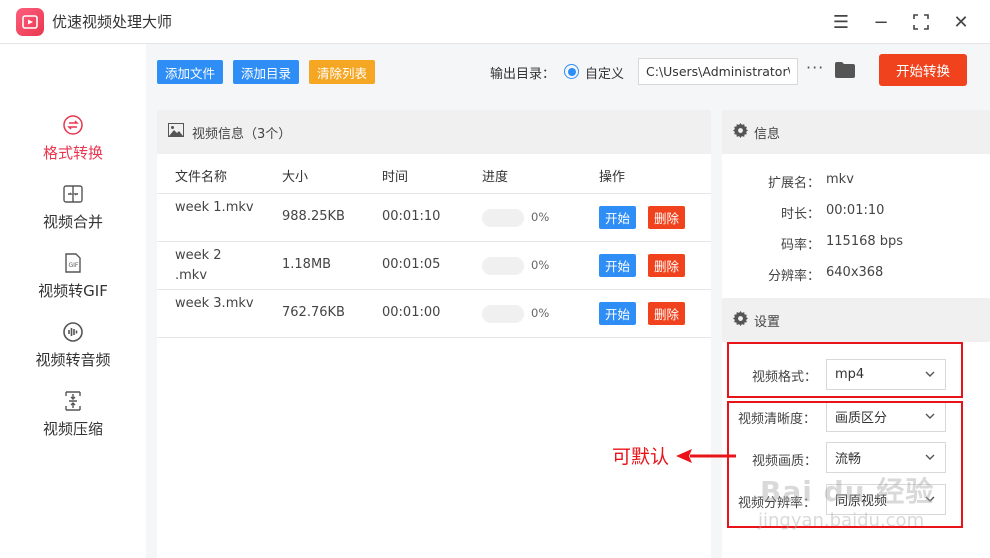 The width and height of the screenshot is (990, 558). I want to click on gif-icon: GIF, so click(73, 263).